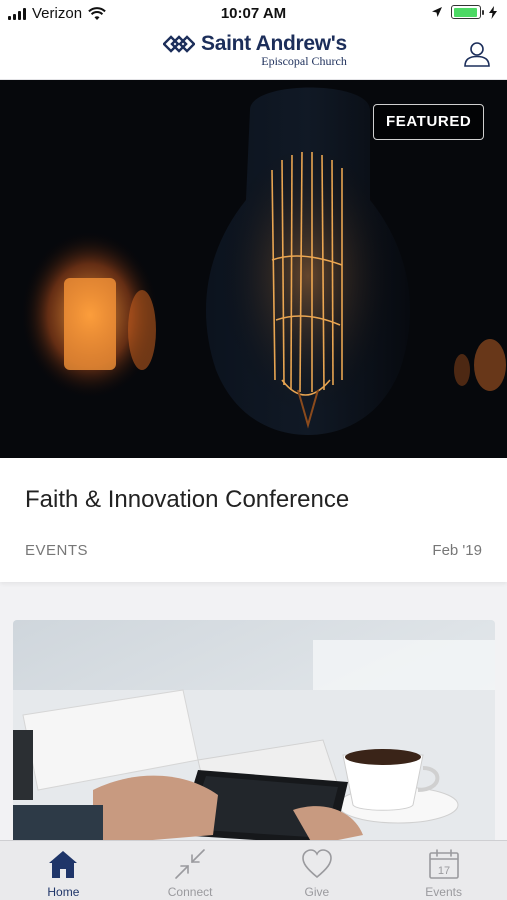 This screenshot has height=900, width=507. I want to click on profile-icon, so click(477, 54).